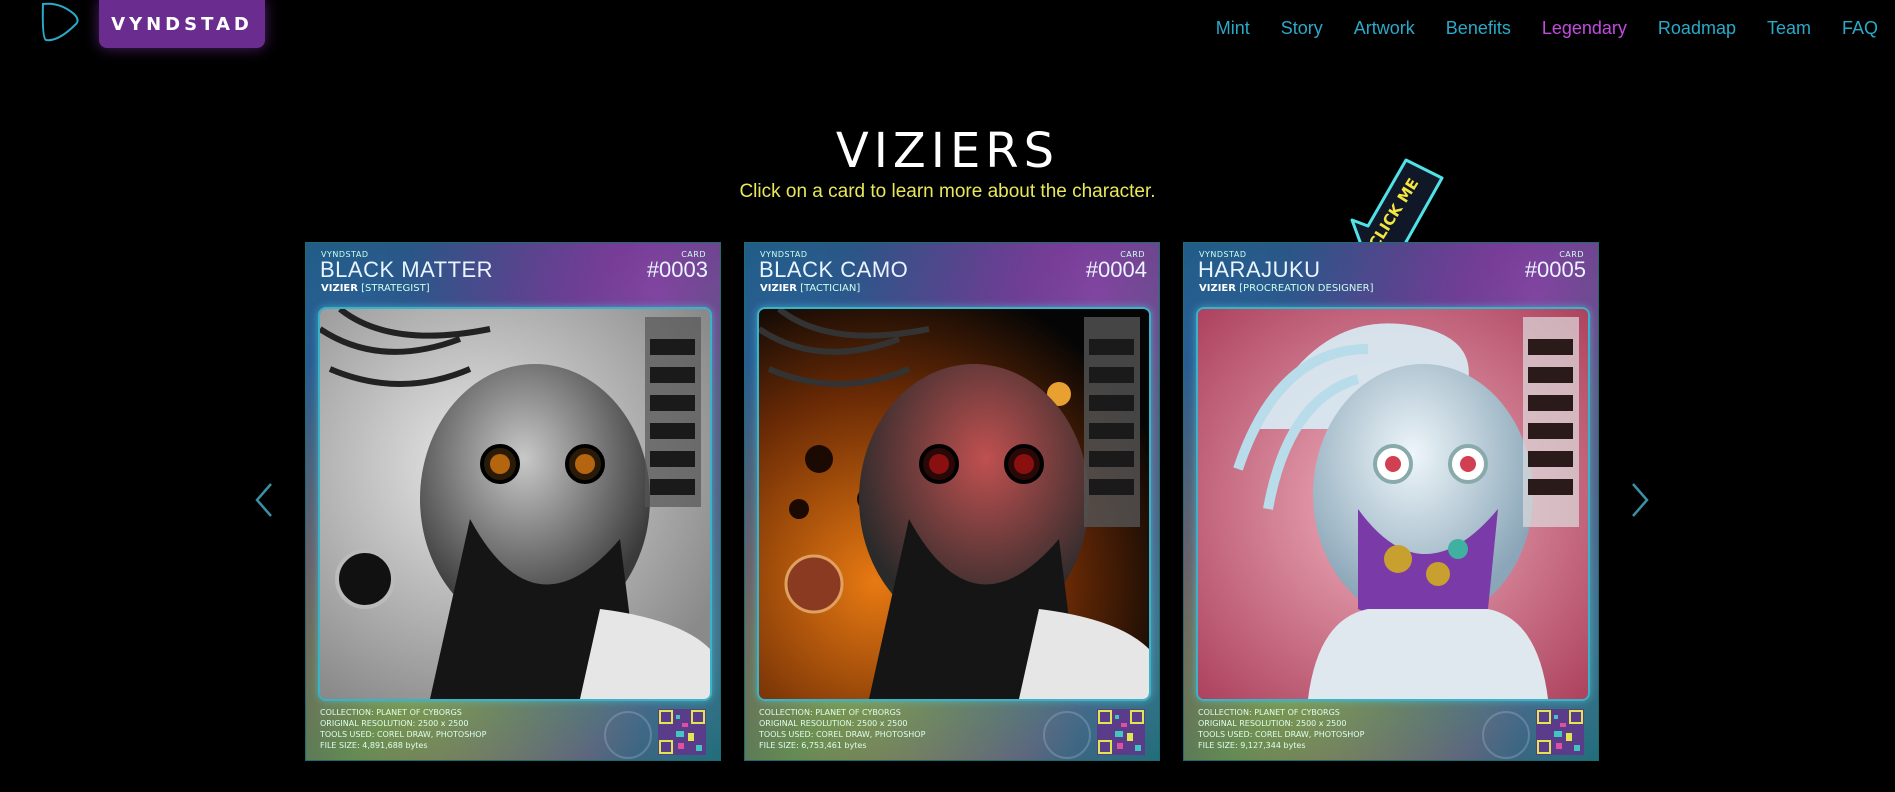  Describe the element at coordinates (1302, 28) in the screenshot. I see `nav-story: Story` at that location.